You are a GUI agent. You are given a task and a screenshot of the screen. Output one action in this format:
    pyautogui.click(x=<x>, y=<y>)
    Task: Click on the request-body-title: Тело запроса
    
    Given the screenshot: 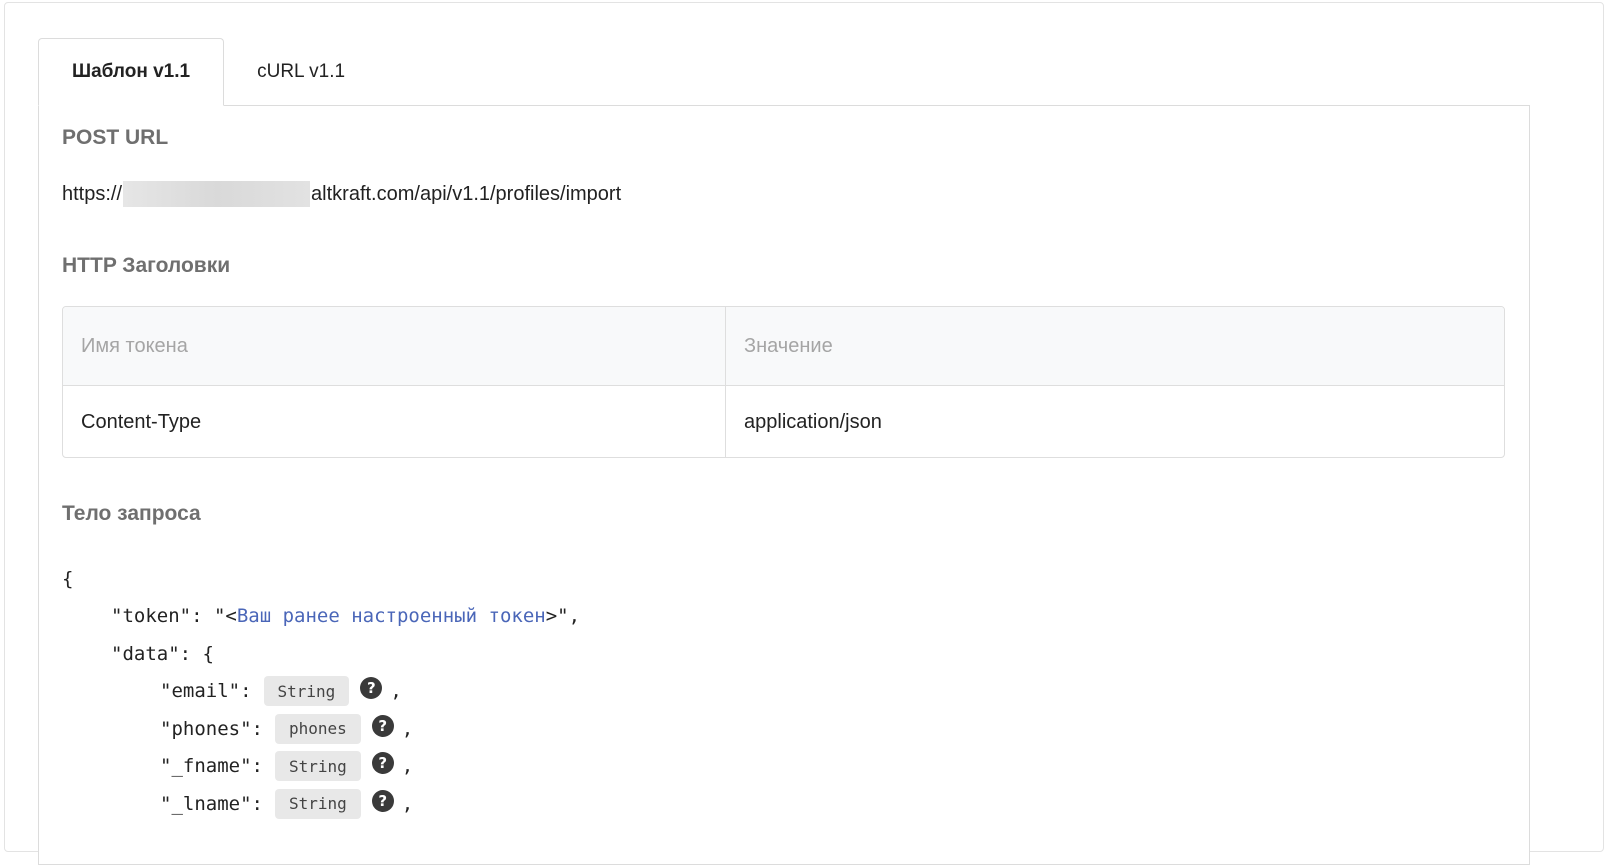 What is the action you would take?
    pyautogui.click(x=131, y=513)
    